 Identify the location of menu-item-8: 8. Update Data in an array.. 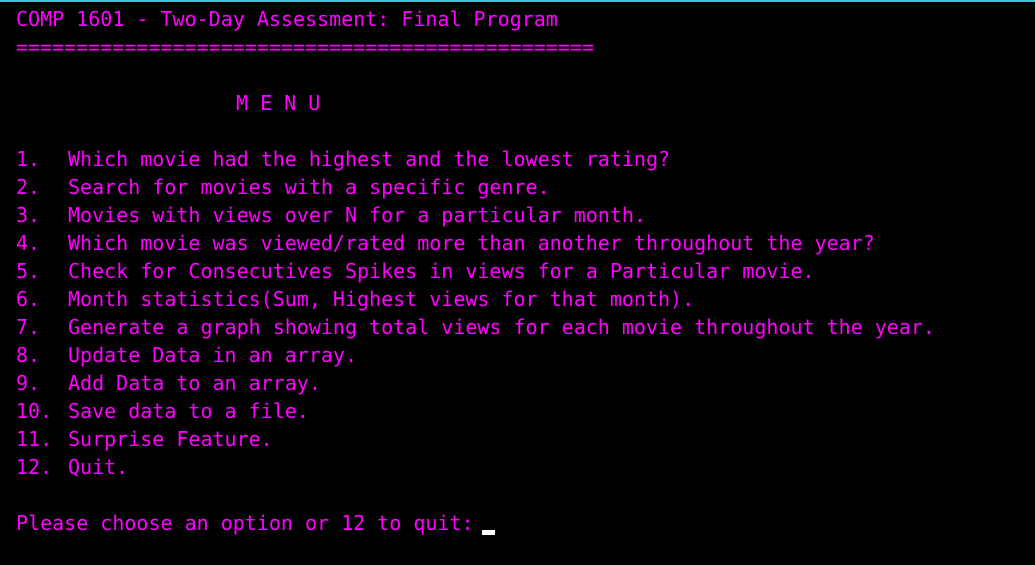
(525, 355).